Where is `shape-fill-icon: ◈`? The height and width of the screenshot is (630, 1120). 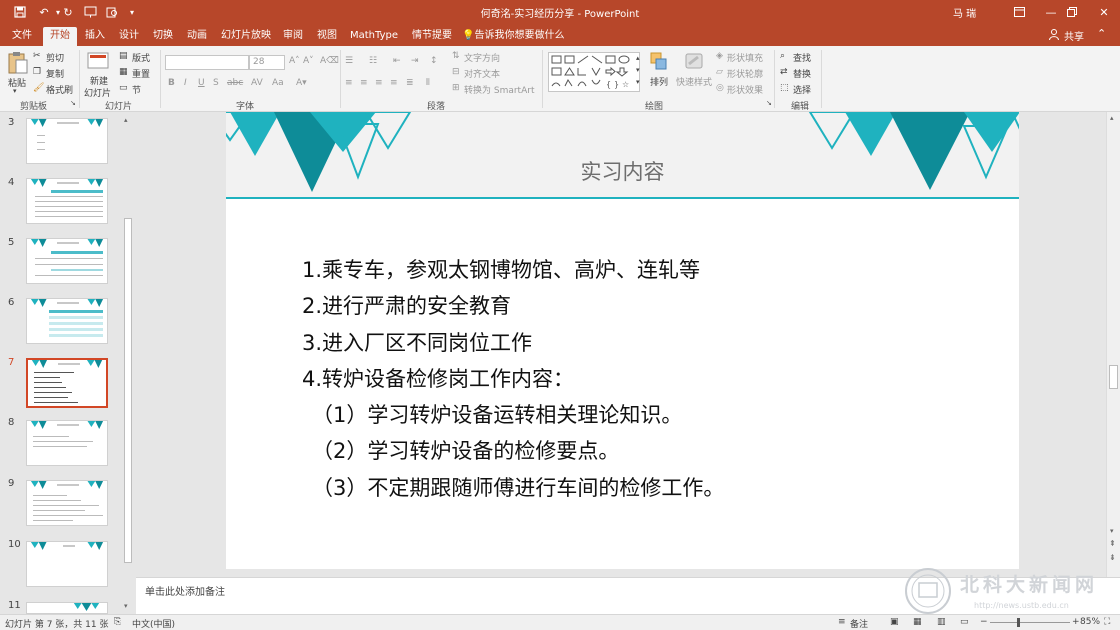
shape-fill-icon: ◈ is located at coordinates (719, 56).